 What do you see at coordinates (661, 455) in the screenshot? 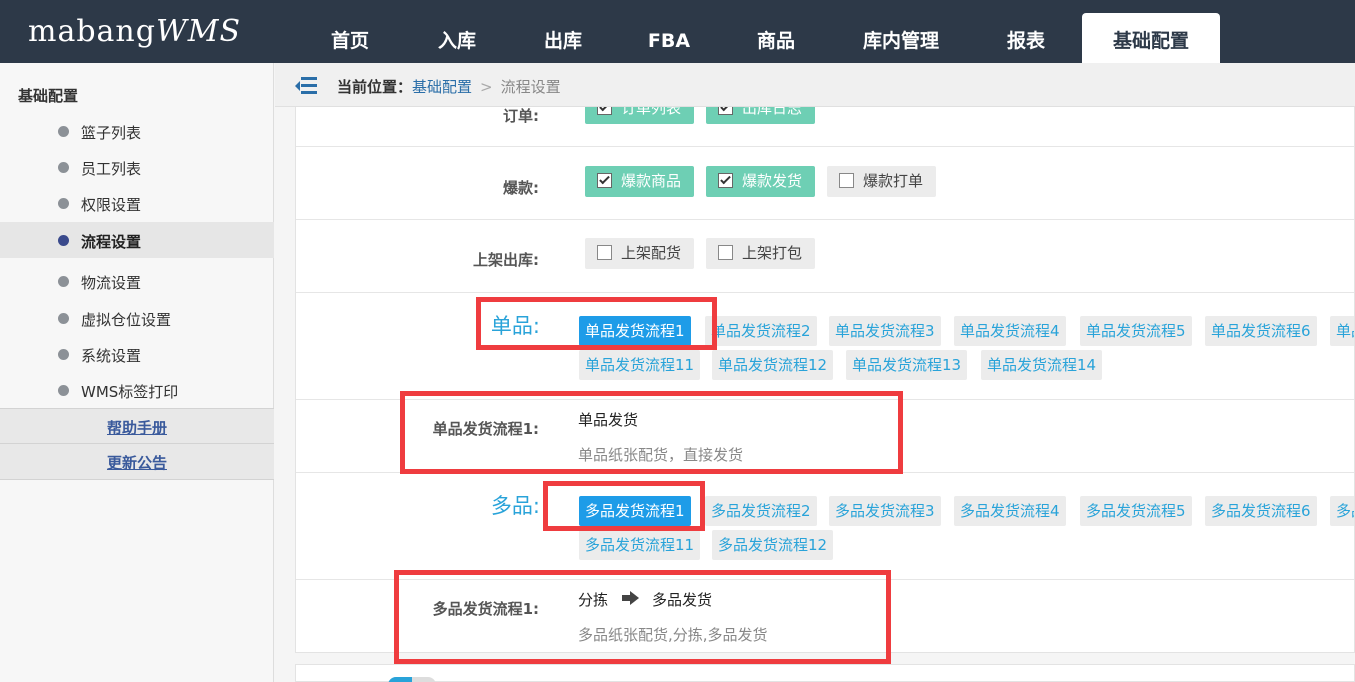
I see `single-detail-desc: 单品纸张配货，直接发货` at bounding box center [661, 455].